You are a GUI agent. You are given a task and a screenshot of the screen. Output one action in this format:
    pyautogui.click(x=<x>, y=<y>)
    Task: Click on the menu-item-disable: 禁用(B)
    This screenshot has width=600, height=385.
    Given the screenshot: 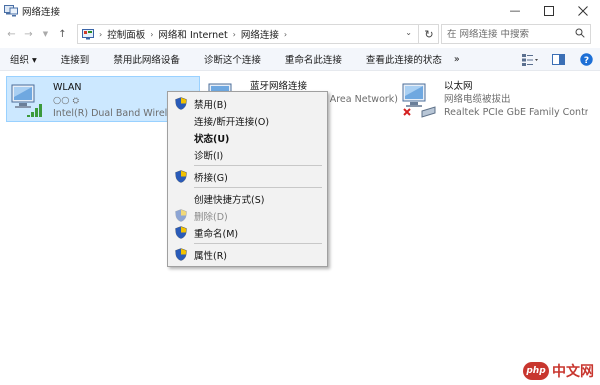 What is the action you would take?
    pyautogui.click(x=247, y=103)
    